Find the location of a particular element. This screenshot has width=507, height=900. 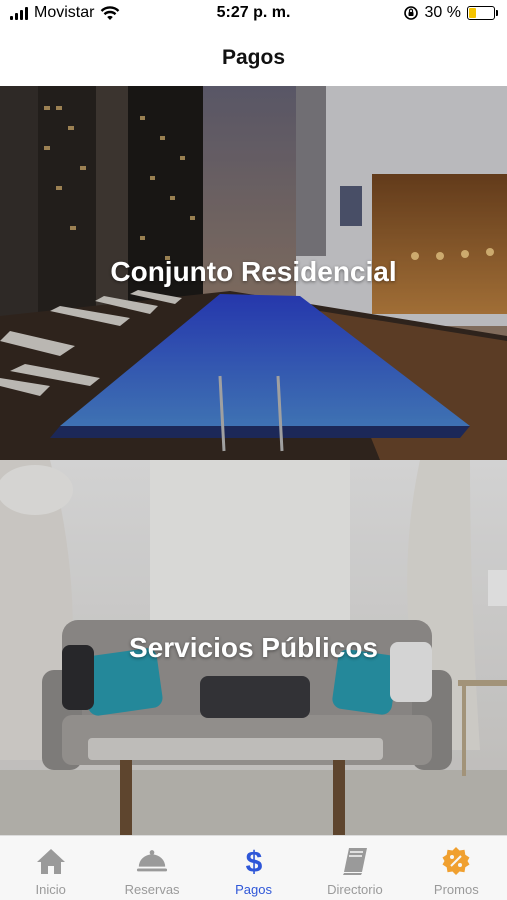

servicios-publicos-title: Servicios Públicos is located at coordinates (253, 647).